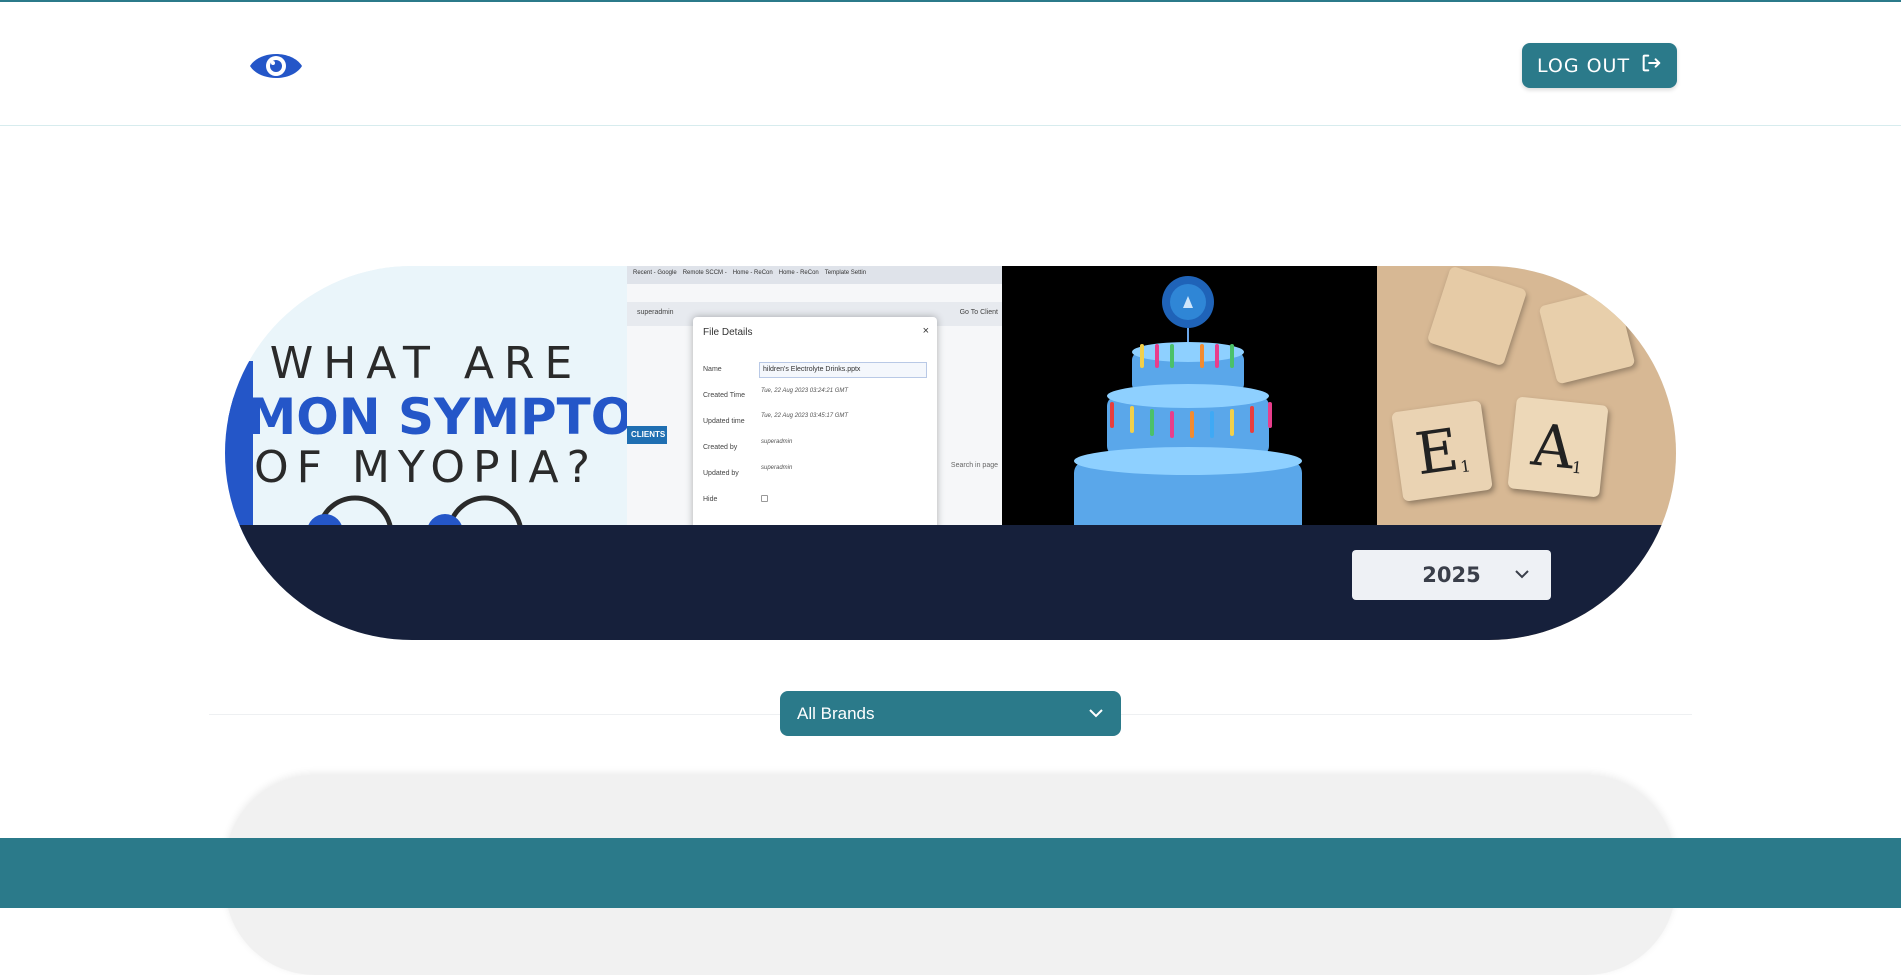 This screenshot has height=975, width=1901. I want to click on go-to-client: Go To Client, so click(978, 312).